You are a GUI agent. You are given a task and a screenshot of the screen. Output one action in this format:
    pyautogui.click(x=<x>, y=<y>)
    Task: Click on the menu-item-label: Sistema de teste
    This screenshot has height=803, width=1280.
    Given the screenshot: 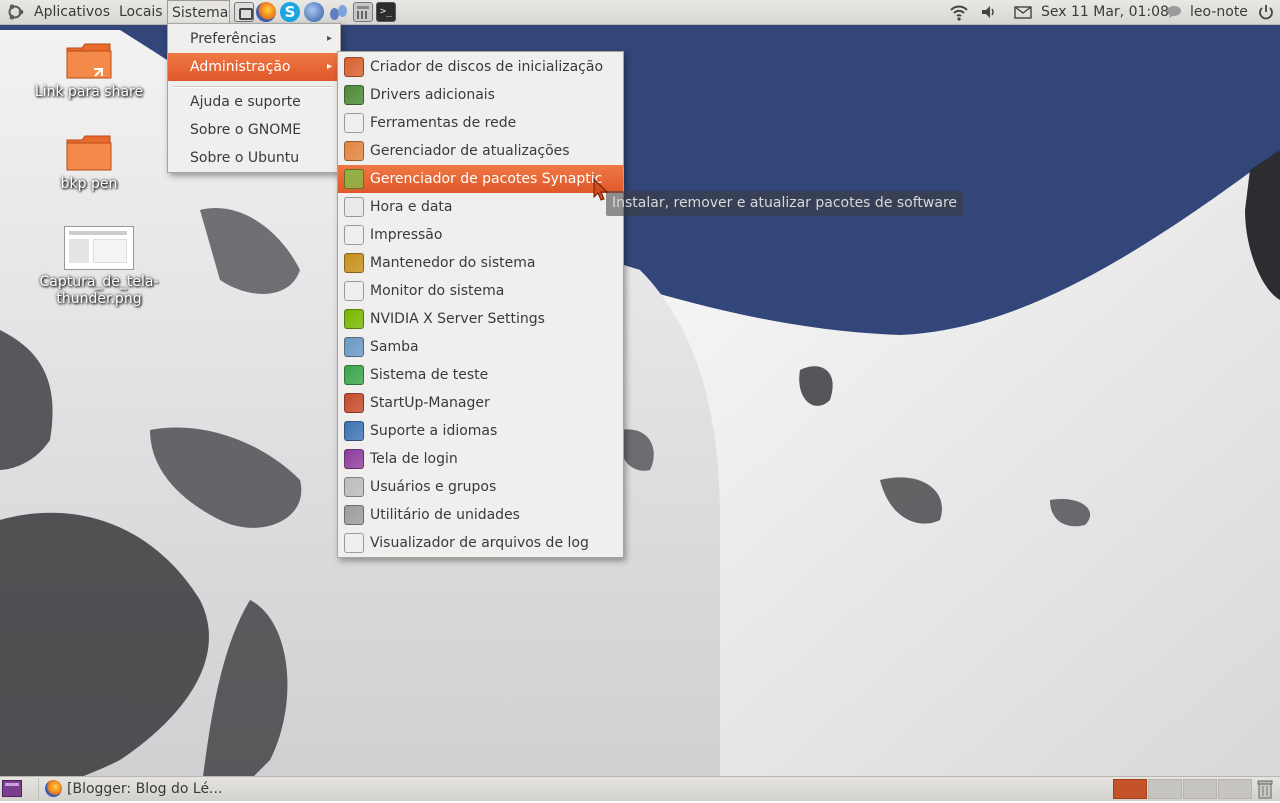 What is the action you would take?
    pyautogui.click(x=429, y=375)
    